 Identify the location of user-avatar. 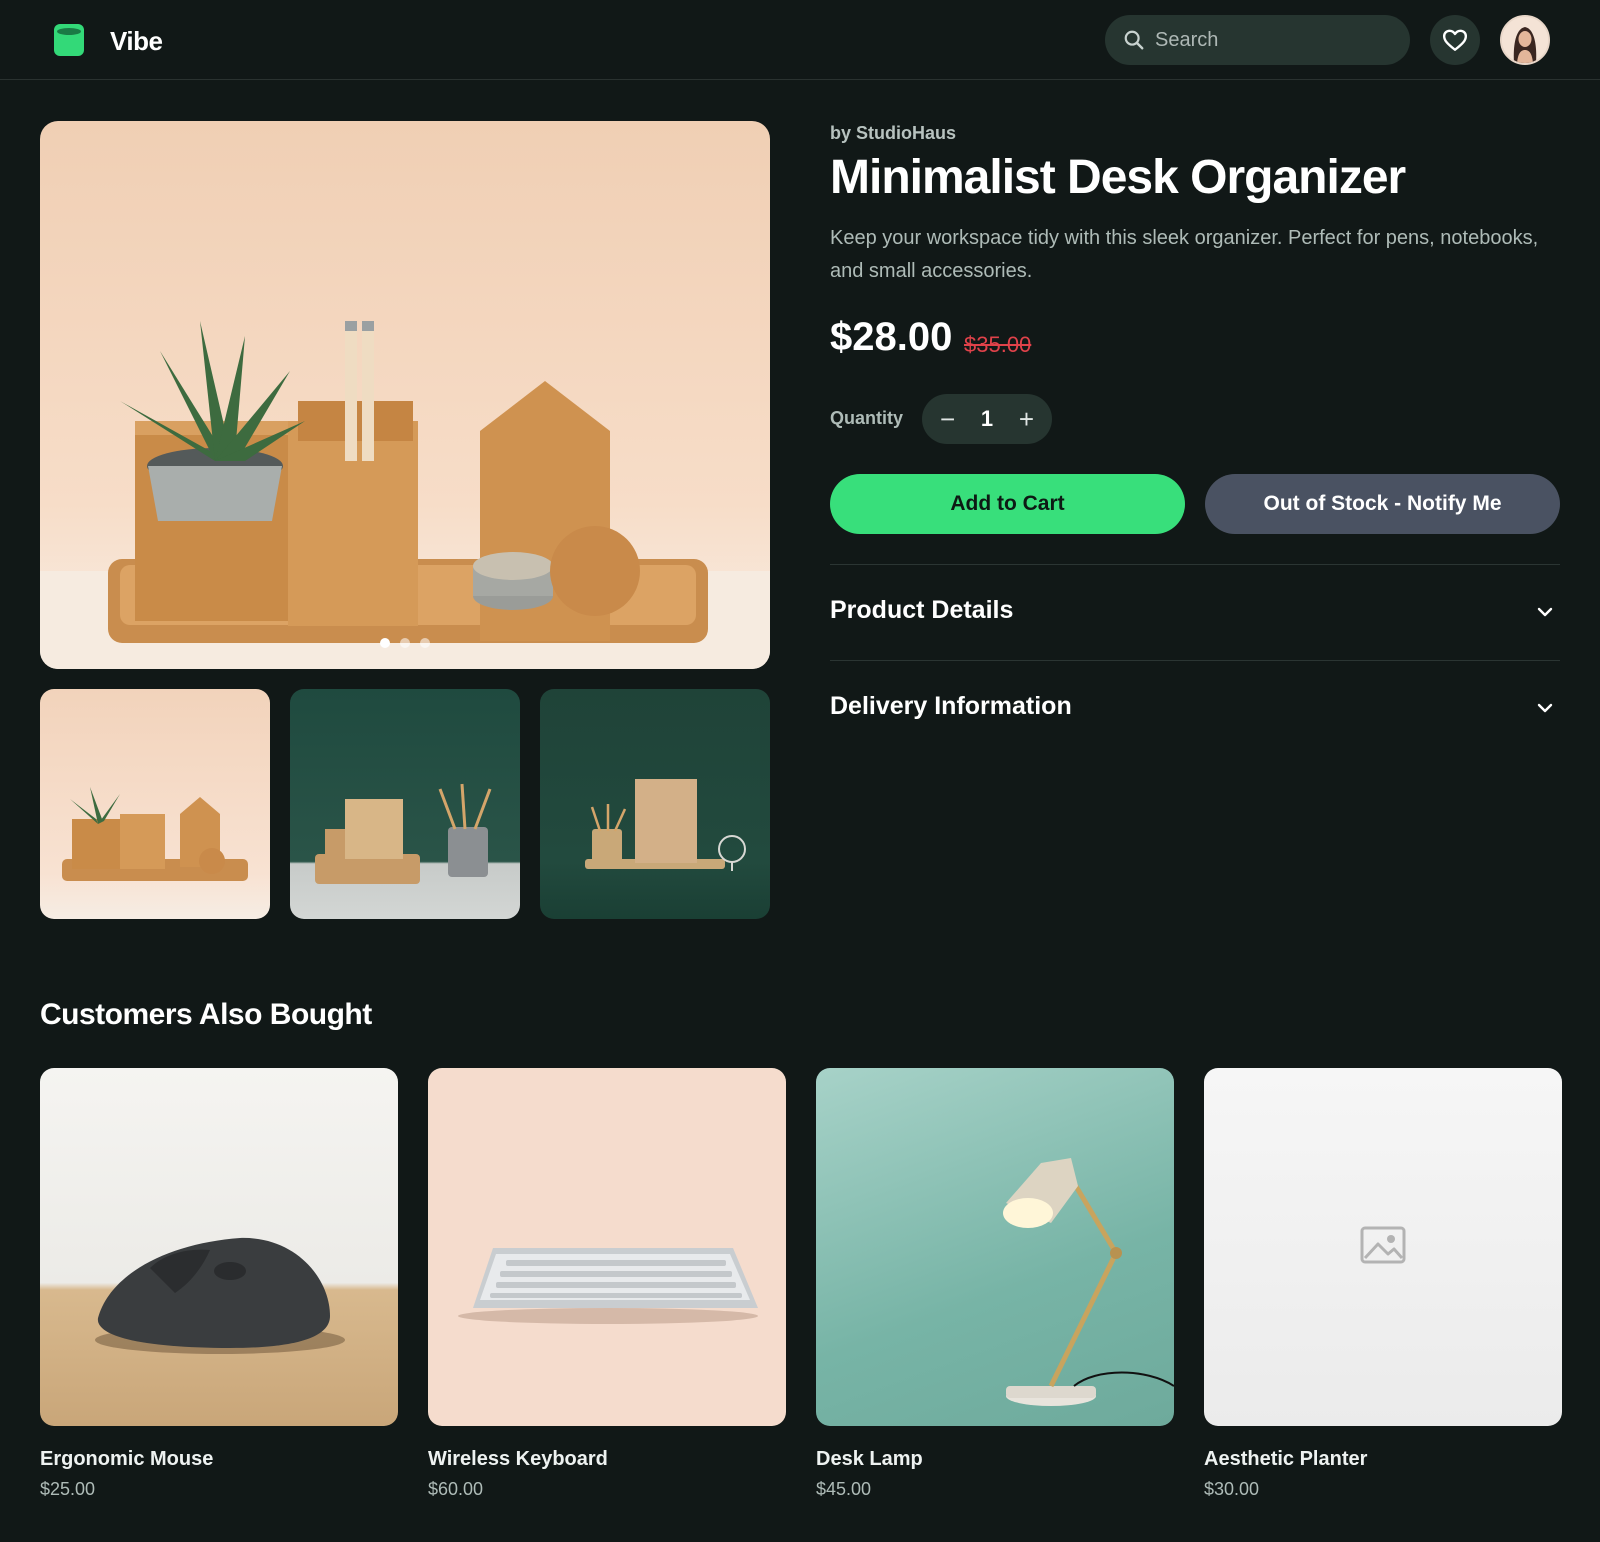
(1525, 40).